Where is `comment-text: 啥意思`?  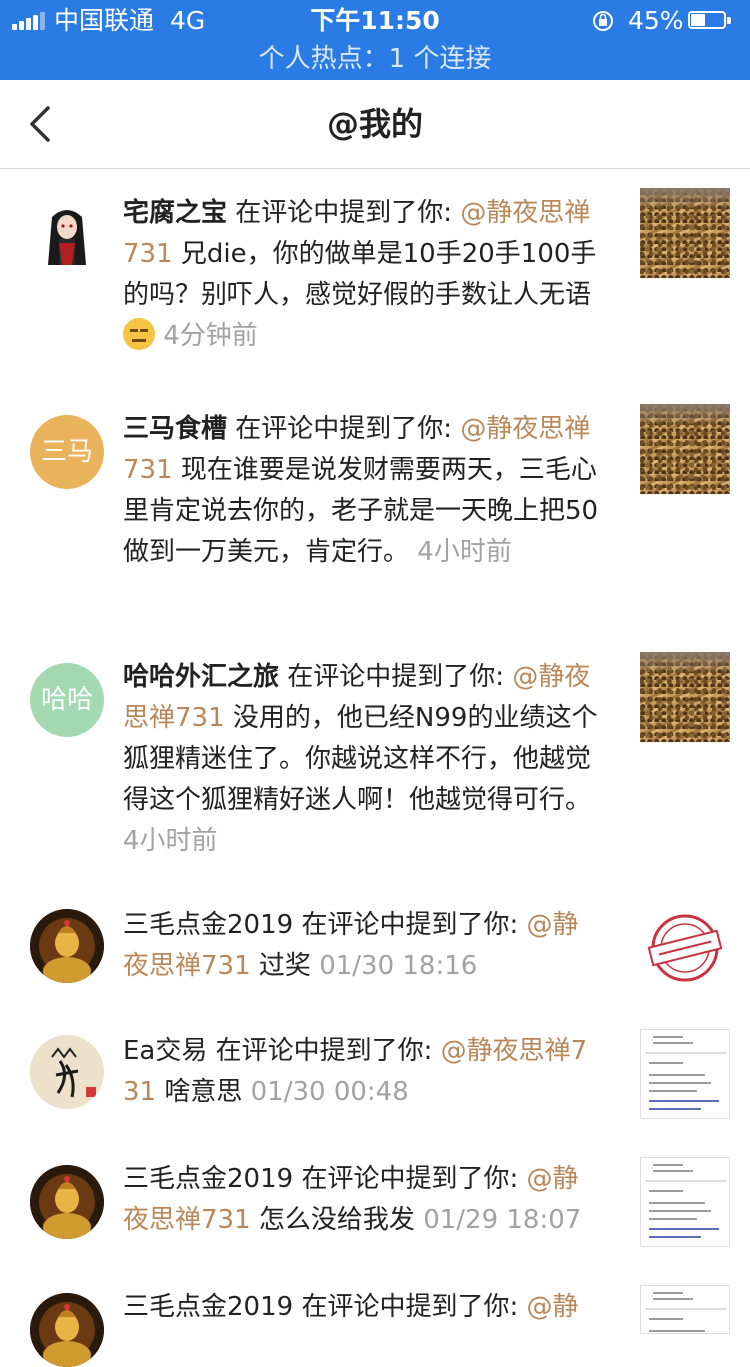 comment-text: 啥意思 is located at coordinates (203, 1092).